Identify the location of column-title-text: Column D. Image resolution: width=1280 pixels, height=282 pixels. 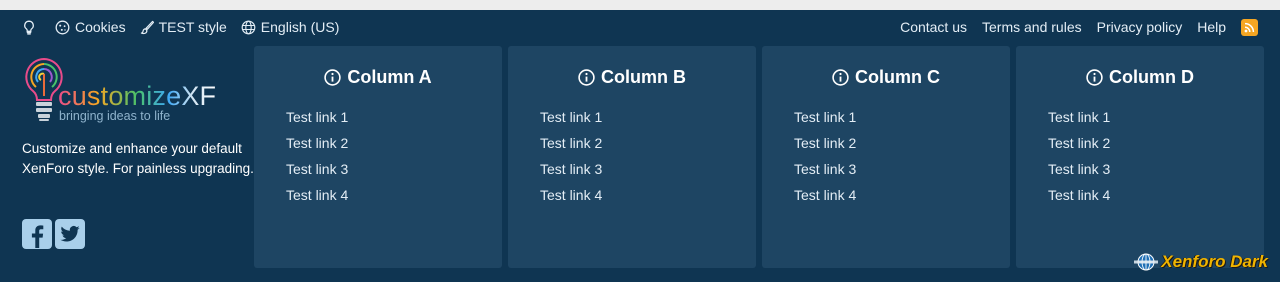
(1151, 76).